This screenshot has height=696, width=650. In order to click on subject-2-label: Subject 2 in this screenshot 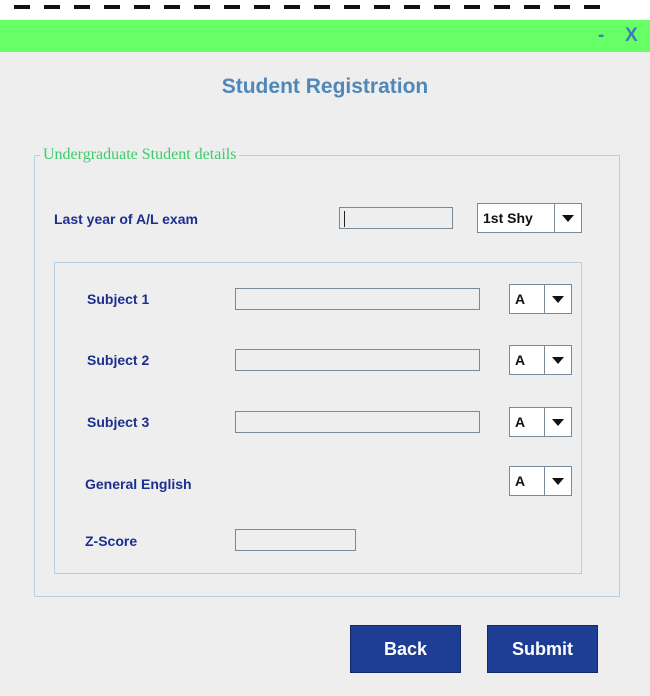, I will do `click(118, 360)`.